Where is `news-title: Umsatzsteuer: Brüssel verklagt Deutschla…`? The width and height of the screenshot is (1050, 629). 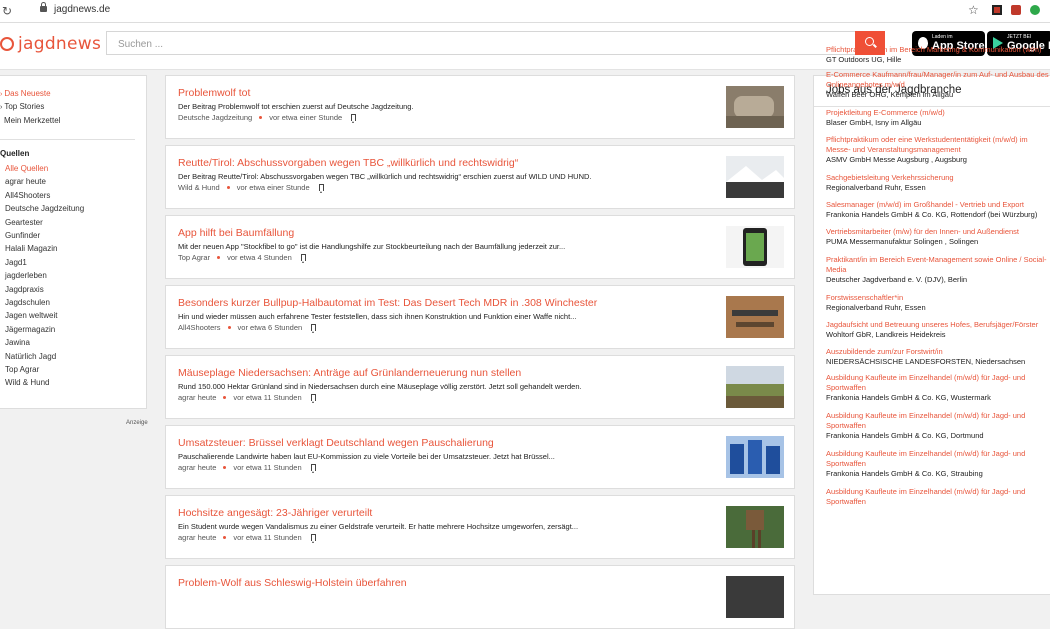 news-title: Umsatzsteuer: Brüssel verklagt Deutschla… is located at coordinates (336, 443).